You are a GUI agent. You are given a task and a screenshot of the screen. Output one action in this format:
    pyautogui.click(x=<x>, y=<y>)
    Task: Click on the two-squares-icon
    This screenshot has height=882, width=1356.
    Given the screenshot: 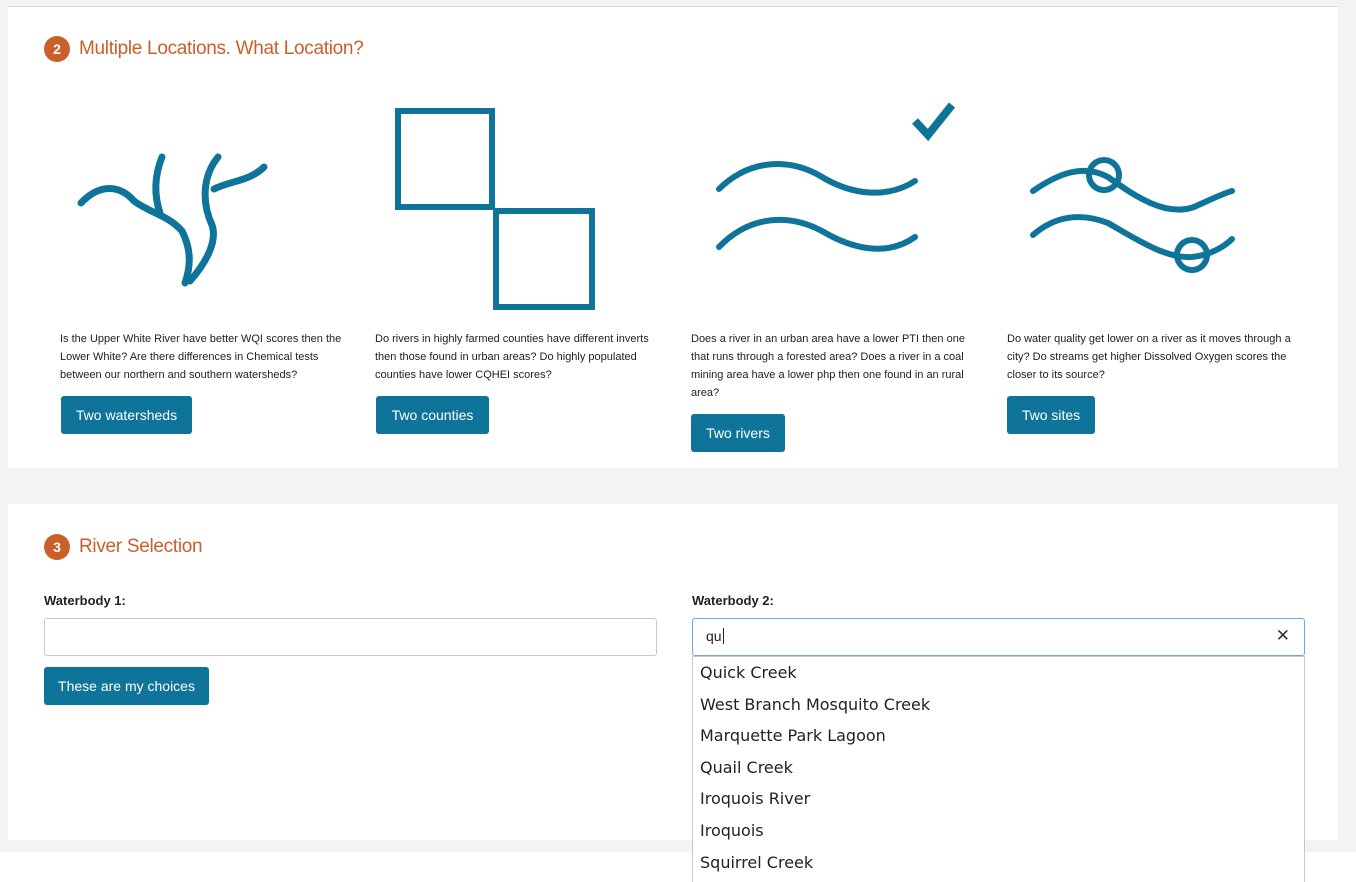 What is the action you would take?
    pyautogui.click(x=495, y=209)
    